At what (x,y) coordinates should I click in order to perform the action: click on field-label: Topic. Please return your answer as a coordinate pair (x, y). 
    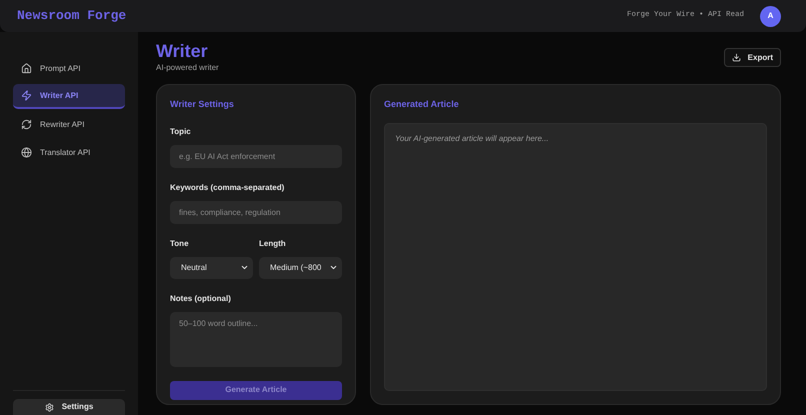
    Looking at the image, I should click on (181, 132).